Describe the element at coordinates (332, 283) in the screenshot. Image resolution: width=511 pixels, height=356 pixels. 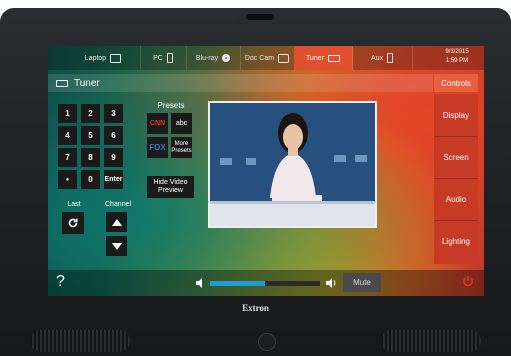
I see `volume-up-icon` at that location.